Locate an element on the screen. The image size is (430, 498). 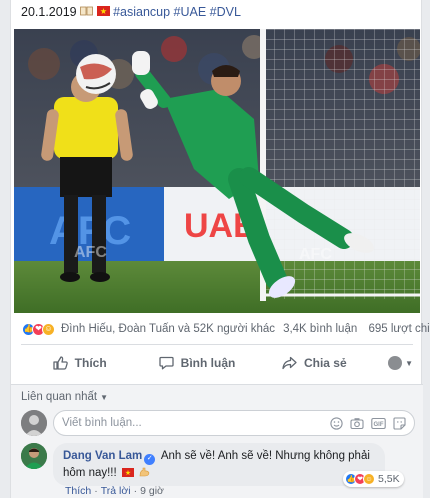
composer-tools: GIF is located at coordinates (364, 423).